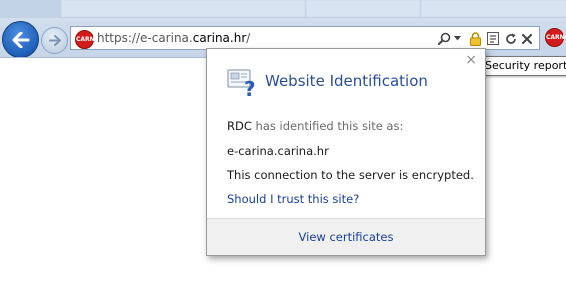  I want to click on url-prefix: https://e-carina., so click(145, 38).